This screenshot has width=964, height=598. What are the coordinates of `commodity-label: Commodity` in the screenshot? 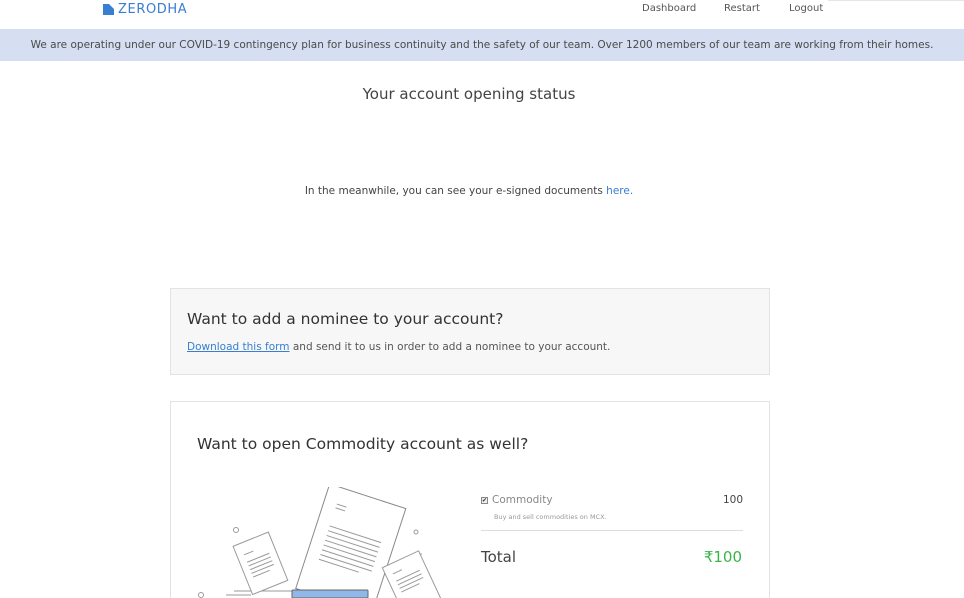 It's located at (522, 500).